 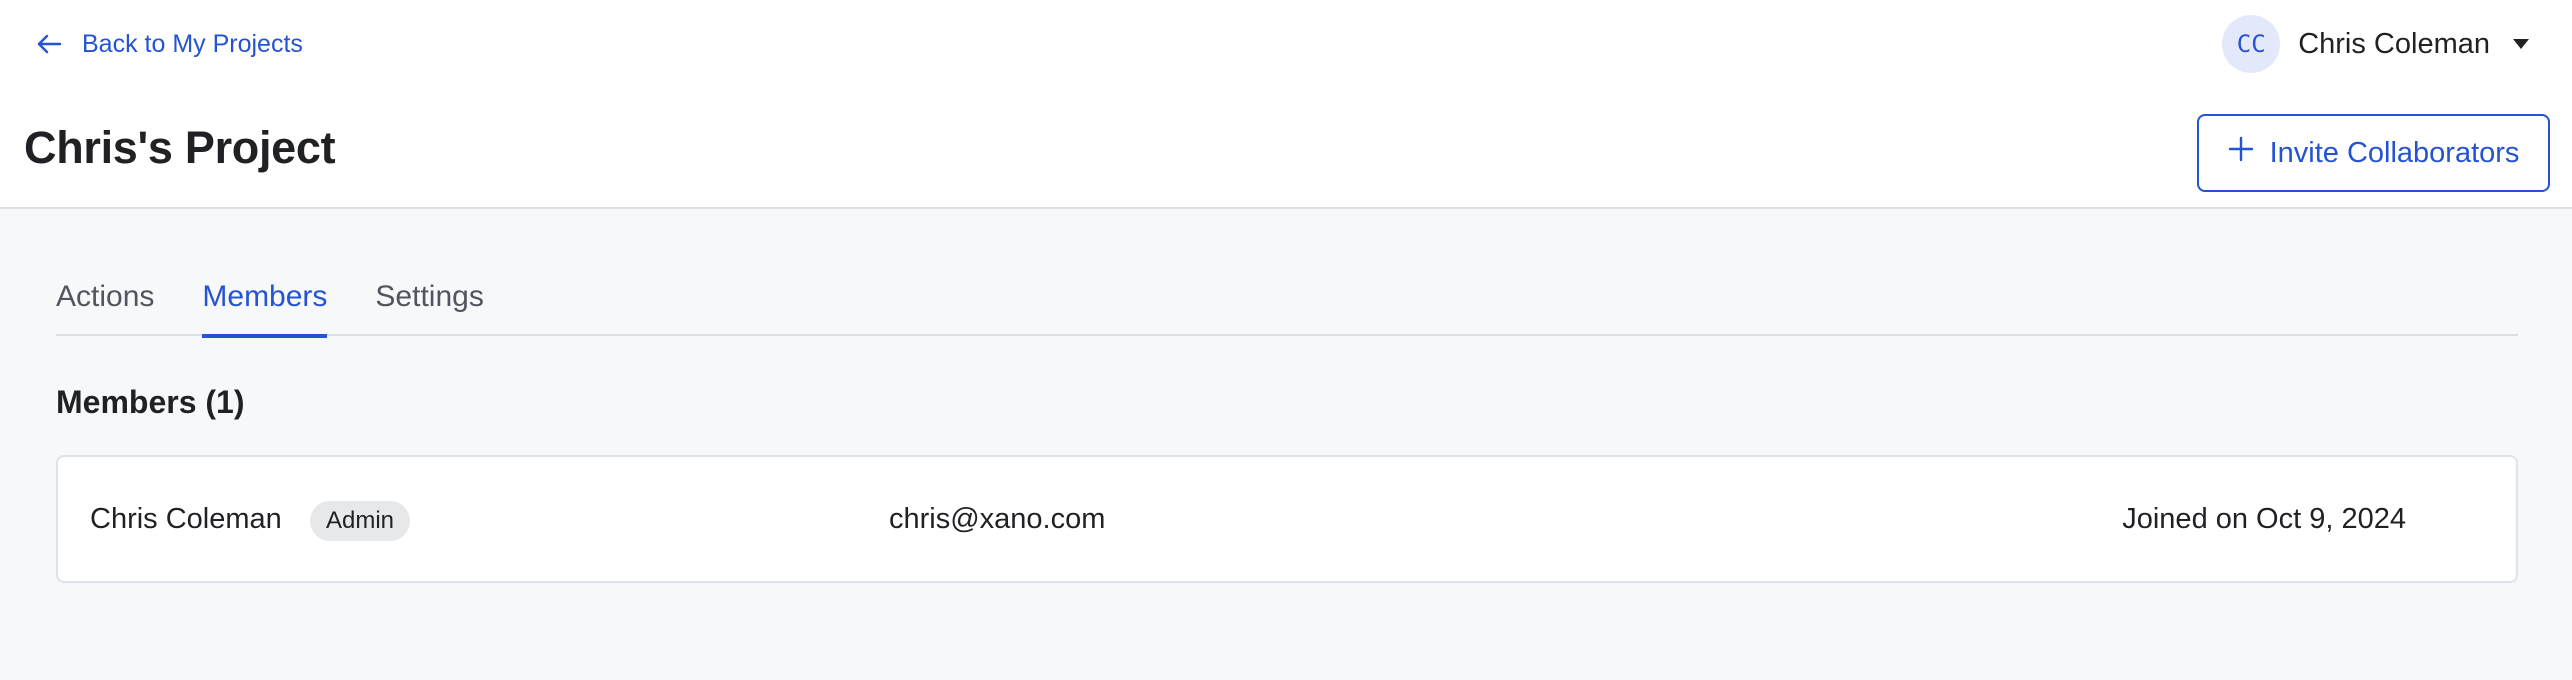 I want to click on back-link-label: Back to My Projects, so click(x=192, y=43).